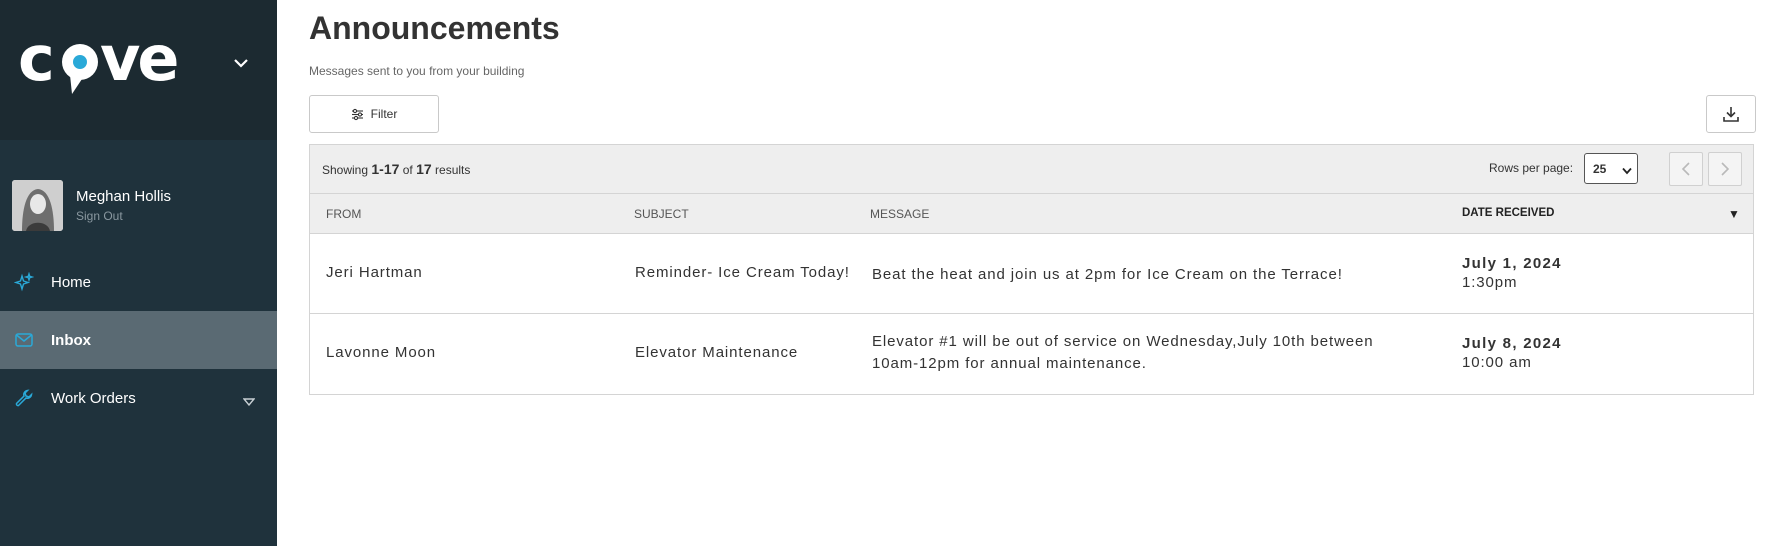 The width and height of the screenshot is (1772, 546). I want to click on svg-text: ve, so click(138, 62).